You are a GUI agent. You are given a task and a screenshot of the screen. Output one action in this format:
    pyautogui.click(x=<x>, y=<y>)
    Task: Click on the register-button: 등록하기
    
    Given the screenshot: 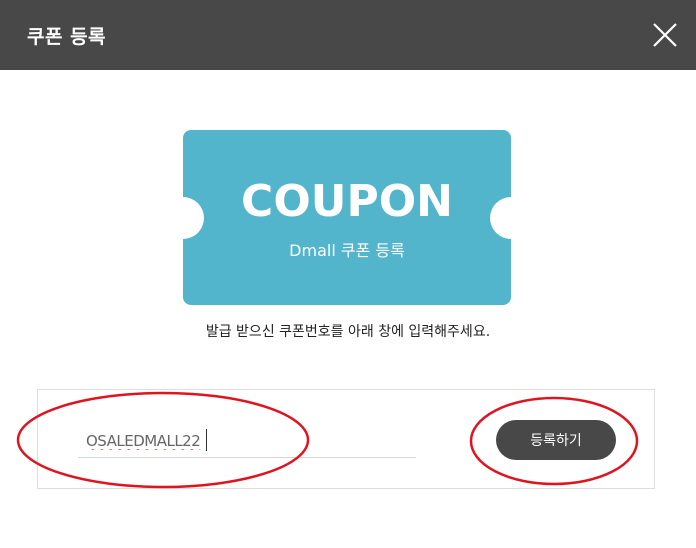 What is the action you would take?
    pyautogui.click(x=556, y=440)
    